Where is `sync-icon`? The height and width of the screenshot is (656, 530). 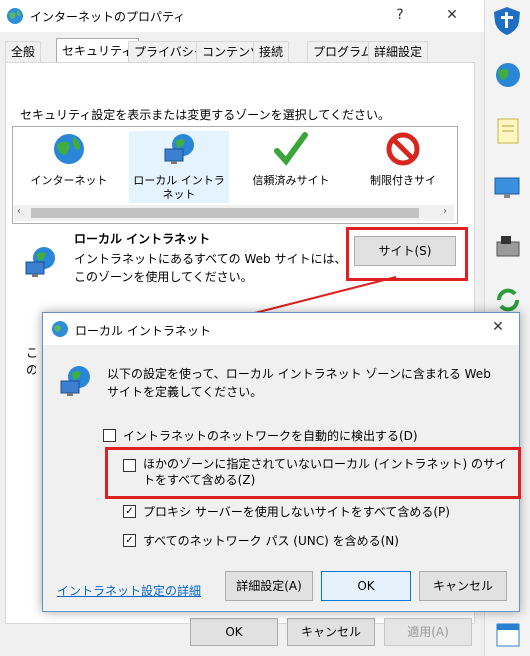
sync-icon is located at coordinates (508, 300).